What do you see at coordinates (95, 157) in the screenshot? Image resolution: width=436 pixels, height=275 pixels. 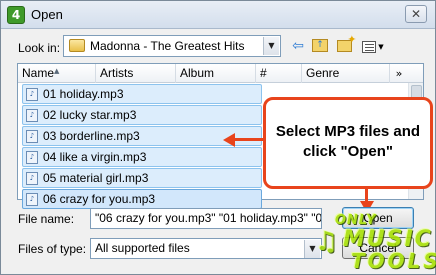 I see `file-name: 04 like a virgin.mp3` at bounding box center [95, 157].